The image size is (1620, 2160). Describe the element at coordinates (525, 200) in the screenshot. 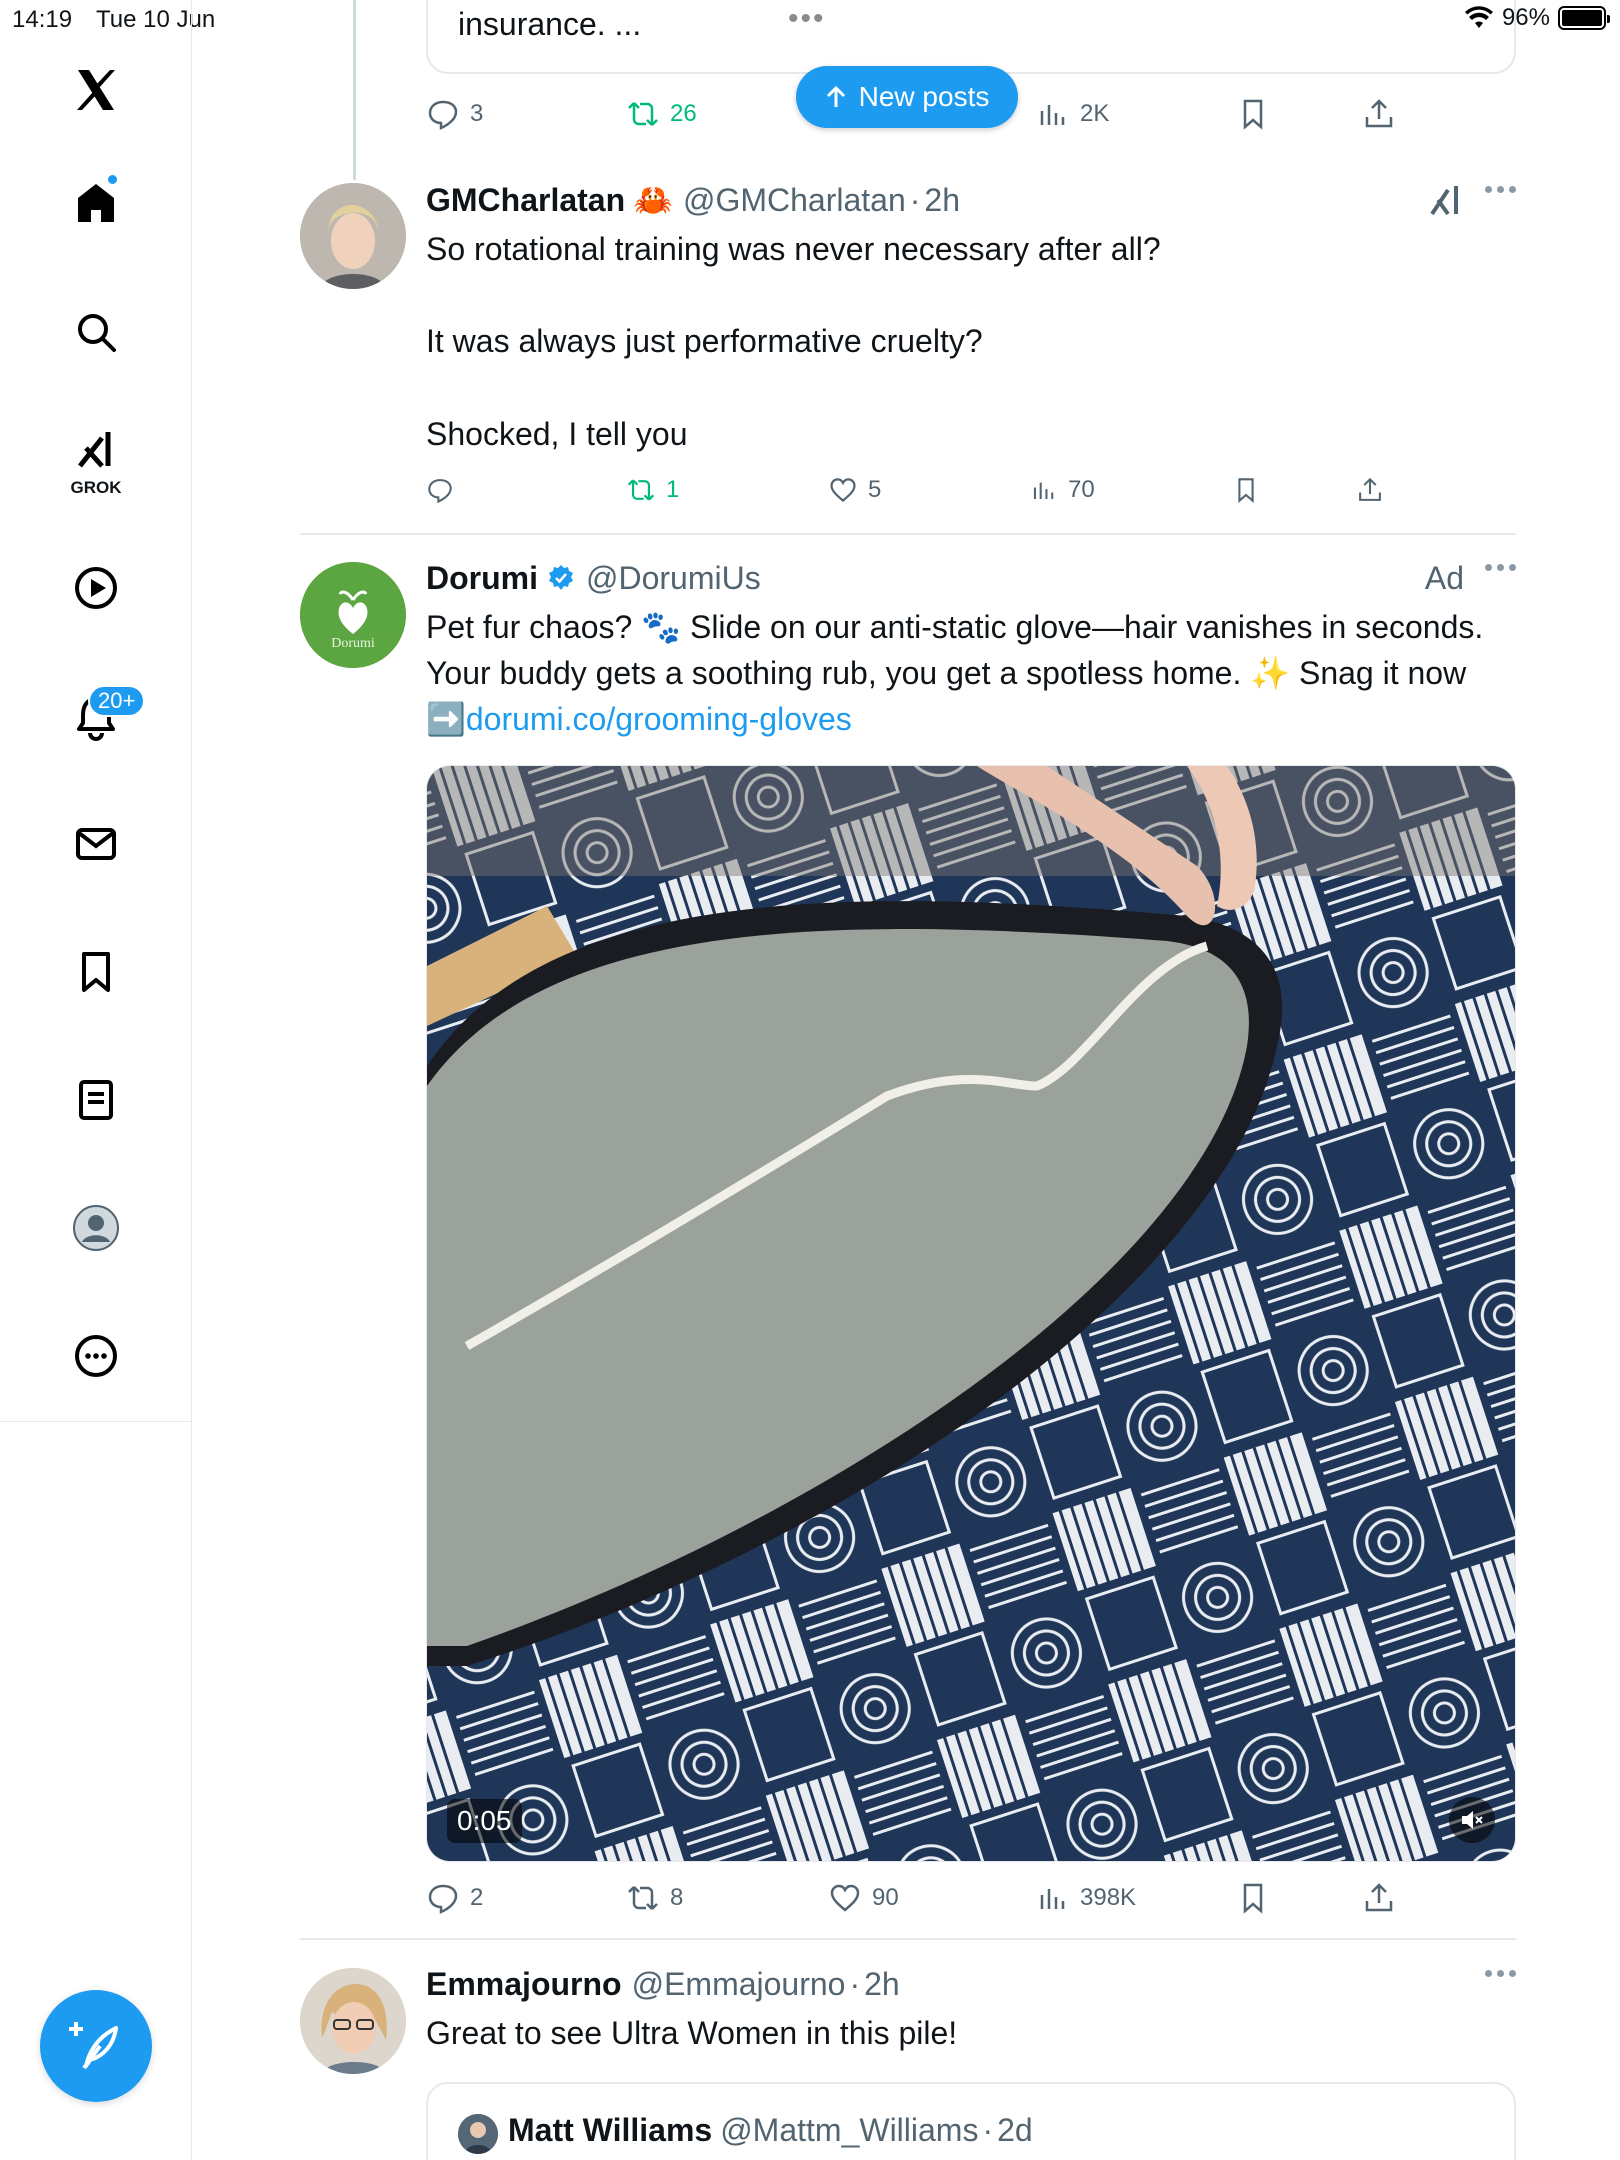

I see `author-name: GMCharlatan` at that location.